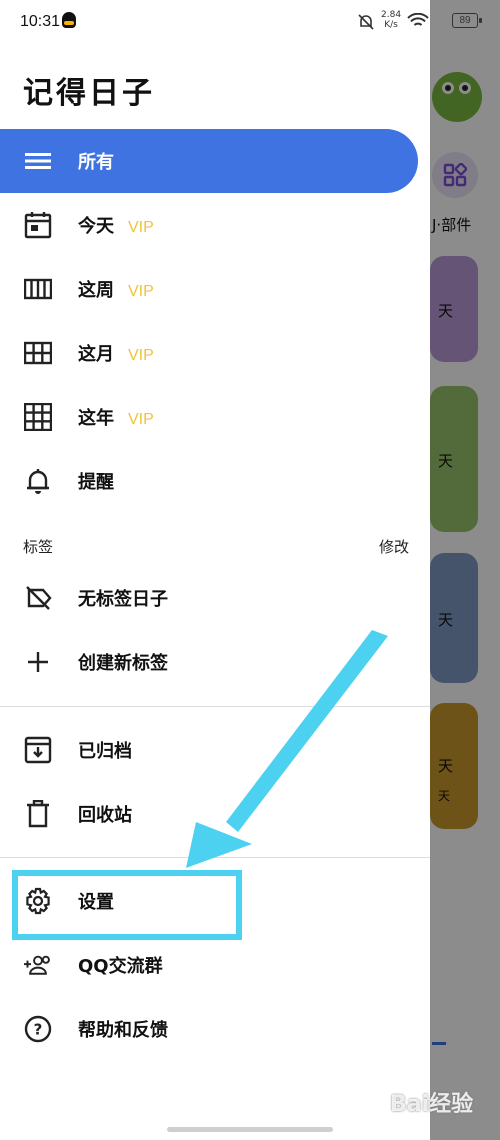 This screenshot has height=1140, width=500. I want to click on home-indicator, so click(250, 1129).